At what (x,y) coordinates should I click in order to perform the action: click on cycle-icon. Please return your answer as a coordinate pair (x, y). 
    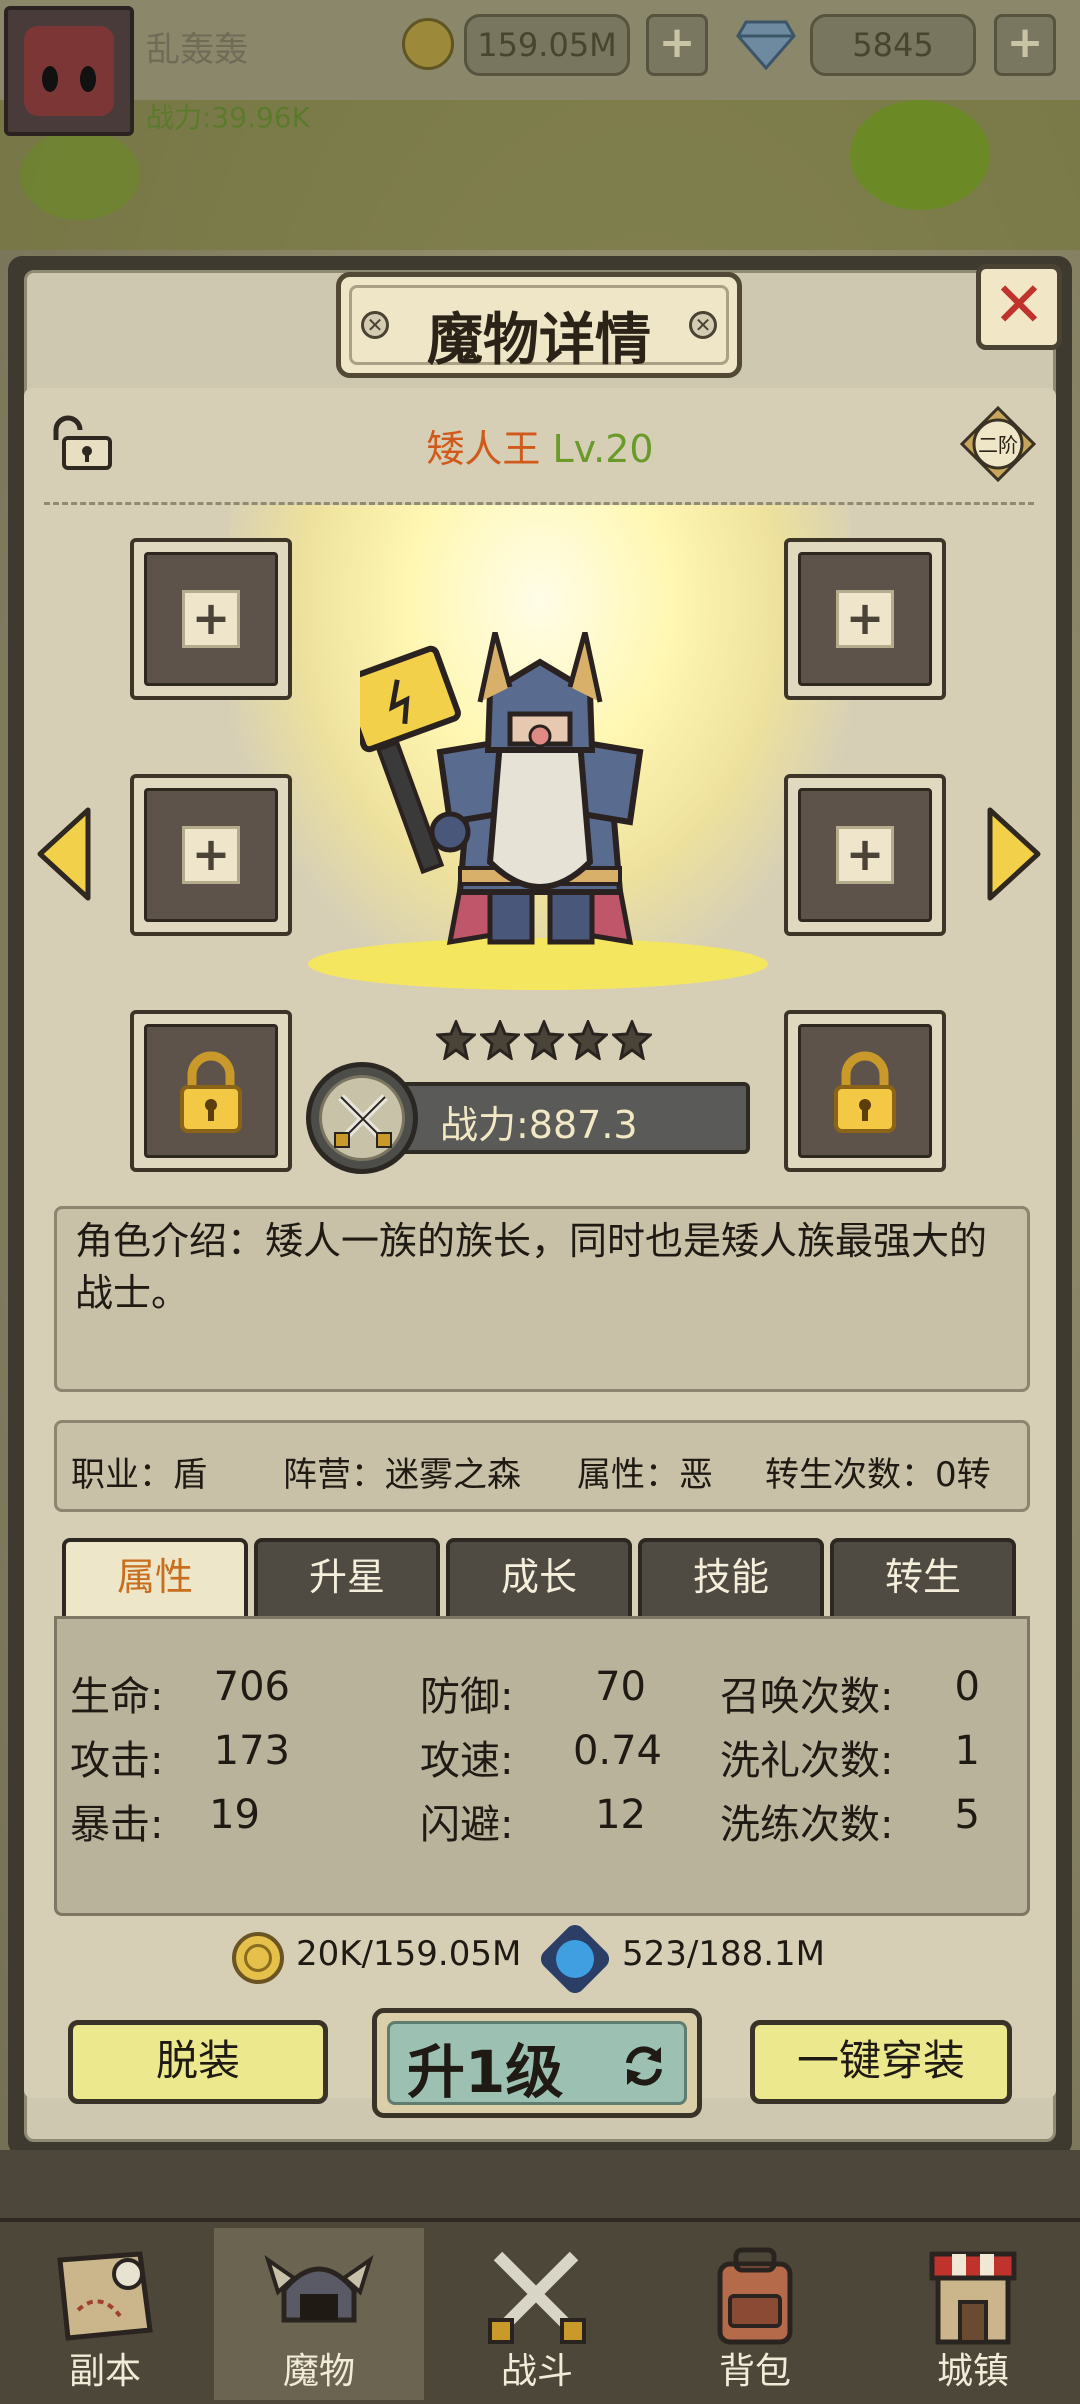
    Looking at the image, I should click on (644, 2066).